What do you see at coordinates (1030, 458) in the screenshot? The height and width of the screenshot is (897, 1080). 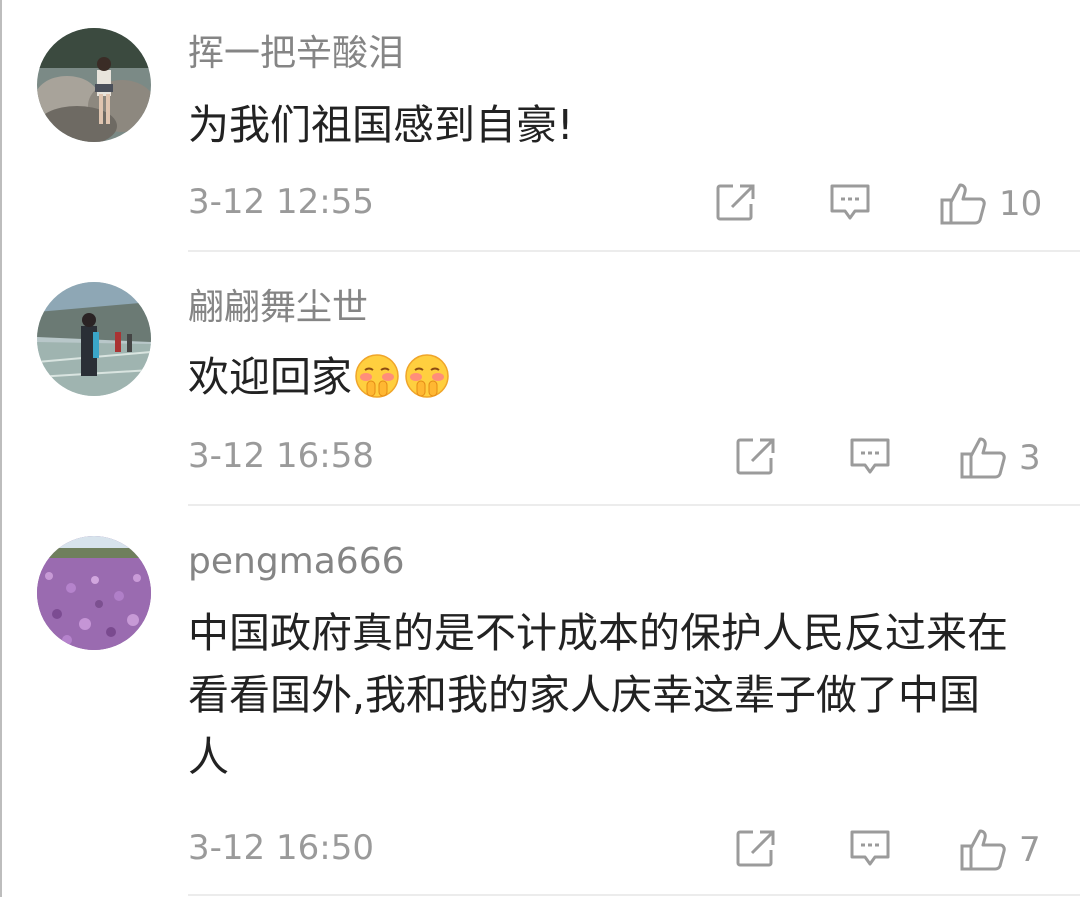 I see `like-count: 3` at bounding box center [1030, 458].